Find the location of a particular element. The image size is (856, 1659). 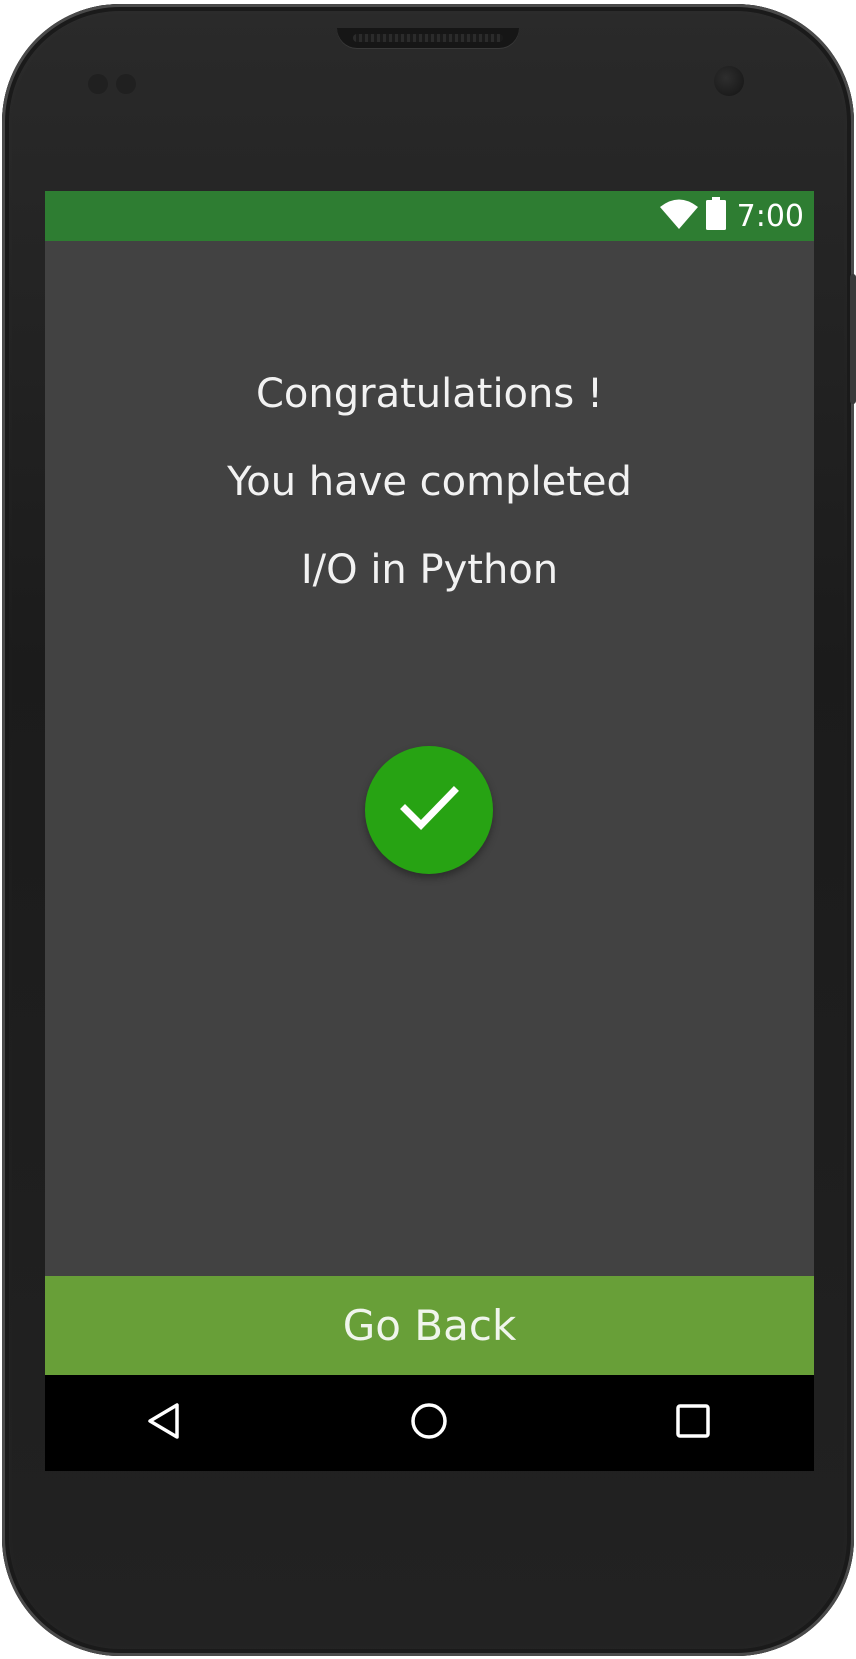

status-time: 7:00 is located at coordinates (770, 216).